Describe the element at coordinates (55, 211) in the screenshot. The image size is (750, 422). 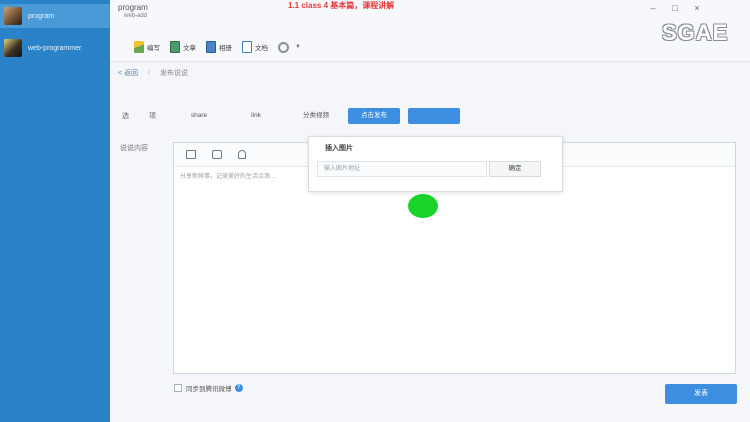
I see `sidebar: program web-programmer` at that location.